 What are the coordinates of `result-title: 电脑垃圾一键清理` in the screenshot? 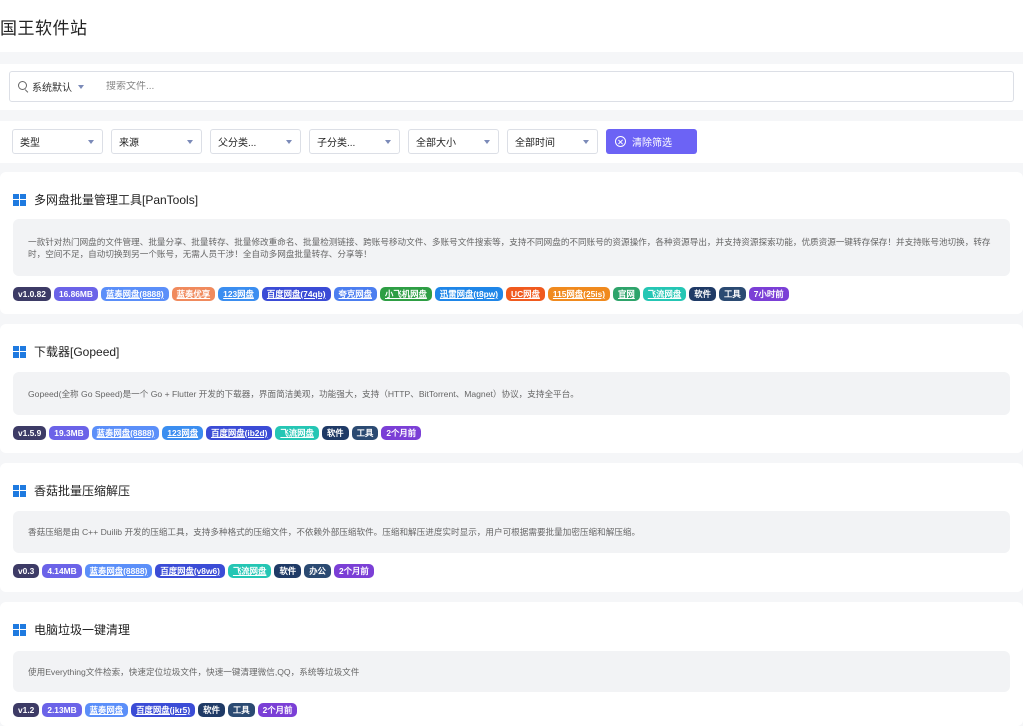 It's located at (82, 630).